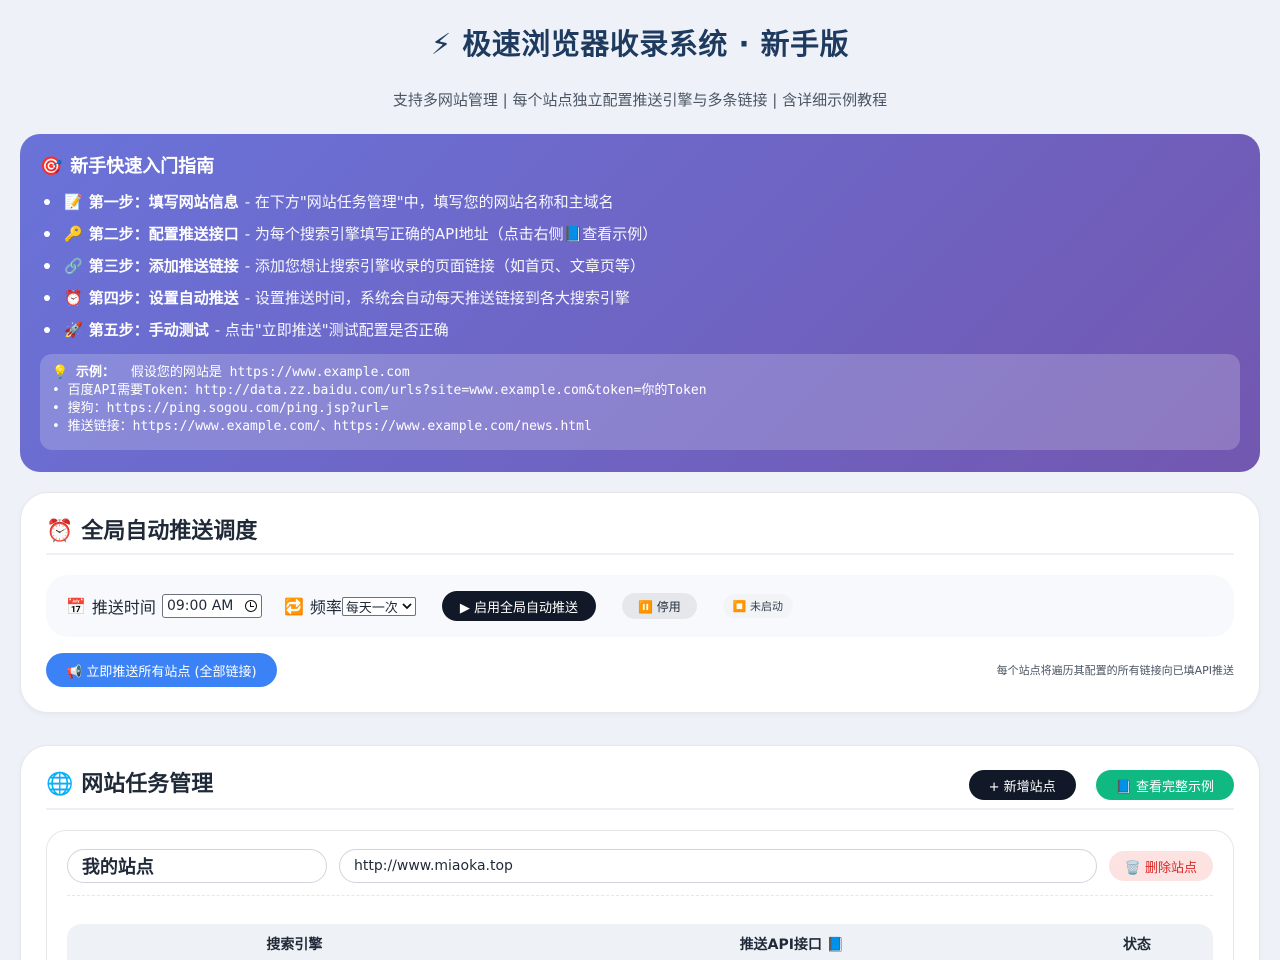 The height and width of the screenshot is (960, 1280). What do you see at coordinates (293, 606) in the screenshot?
I see `repeat-icon: 🔁` at bounding box center [293, 606].